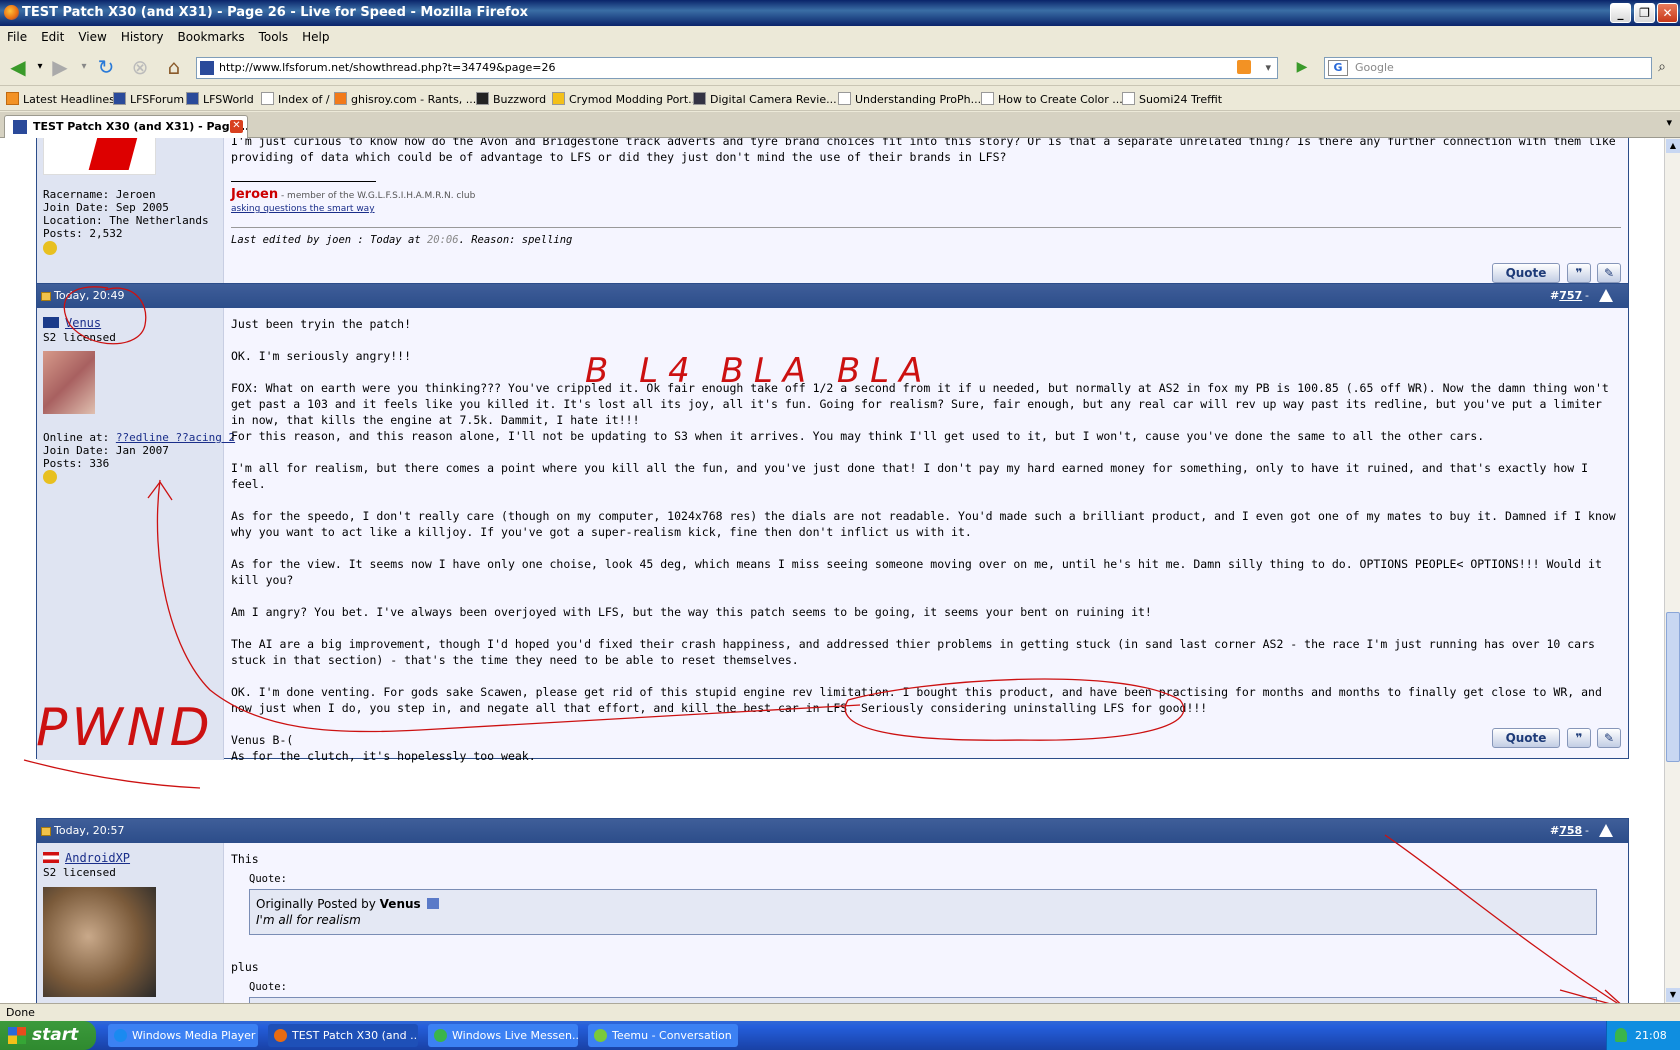 This screenshot has height=1050, width=1680. What do you see at coordinates (76, 463) in the screenshot?
I see `user-posts: Posts: 336` at bounding box center [76, 463].